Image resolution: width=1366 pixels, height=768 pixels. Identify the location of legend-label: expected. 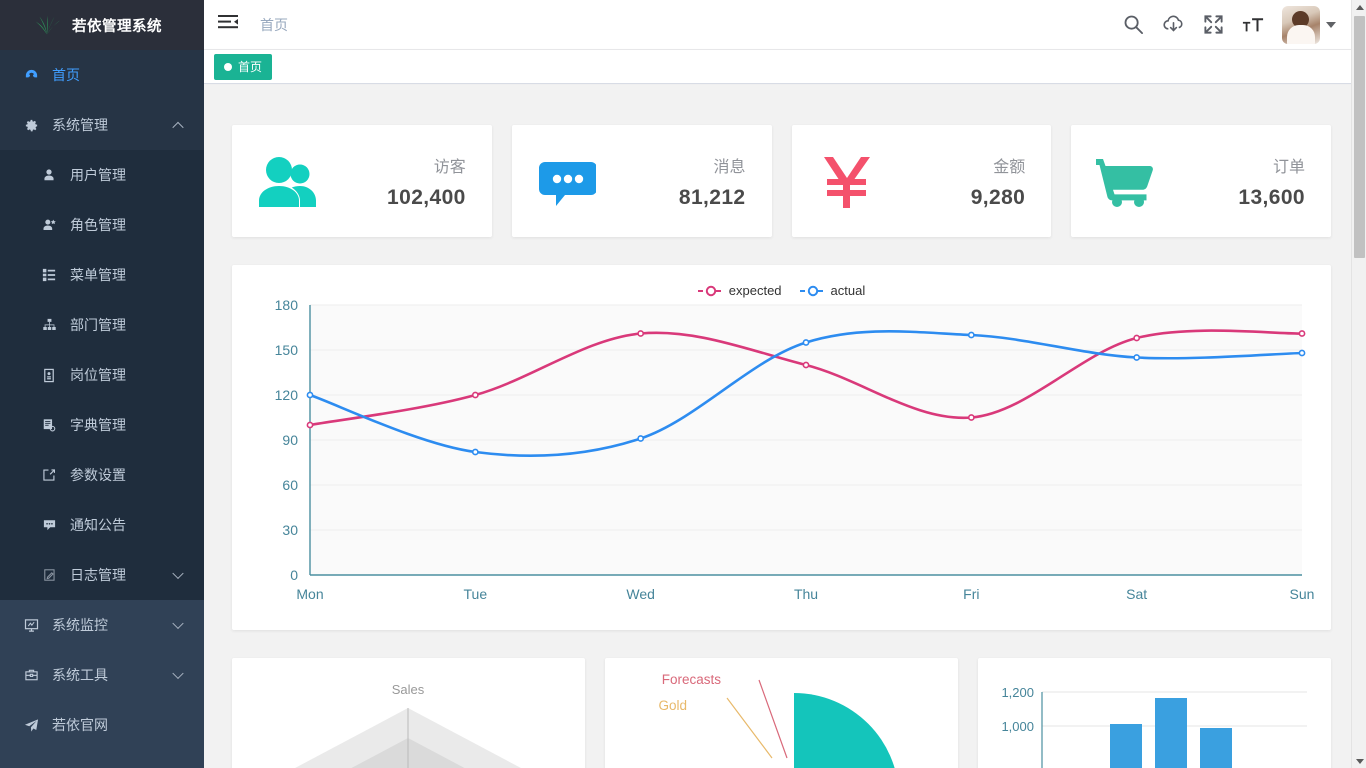
(755, 290).